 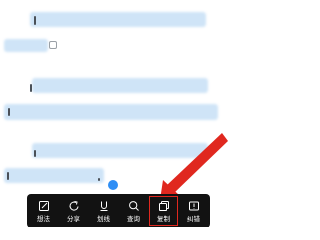 What do you see at coordinates (133, 205) in the screenshot?
I see `search-icon` at bounding box center [133, 205].